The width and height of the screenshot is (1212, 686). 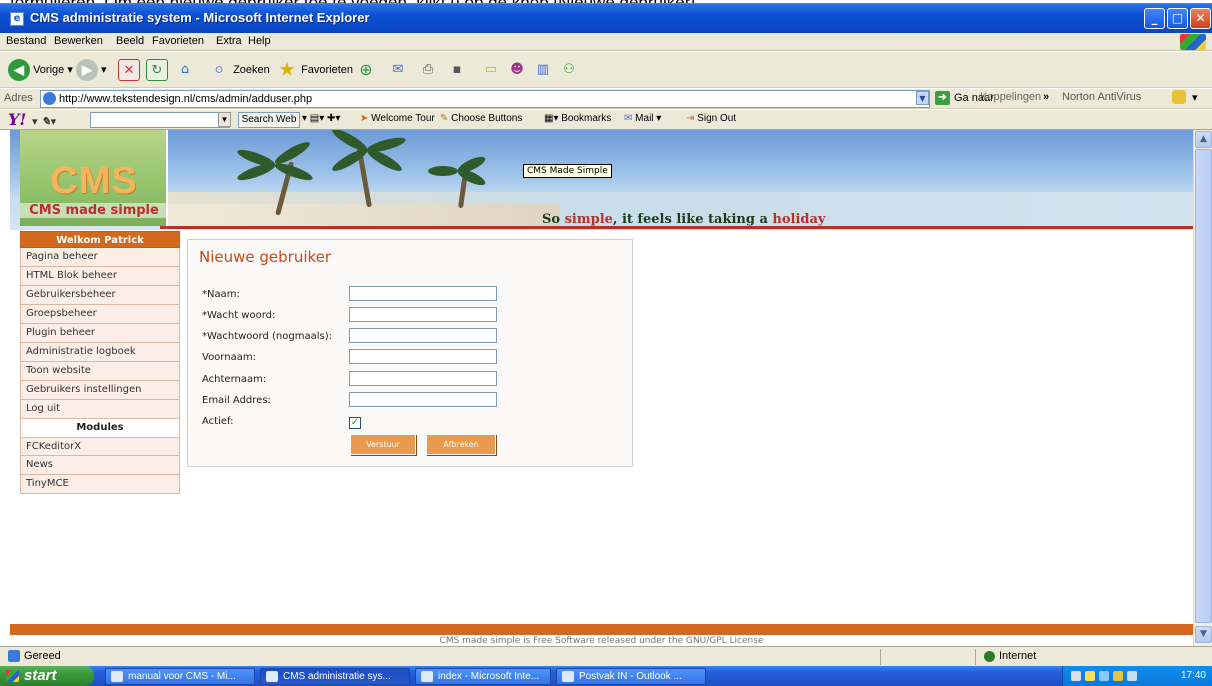 I want to click on afbreken-button: Afbreken, so click(x=461, y=444).